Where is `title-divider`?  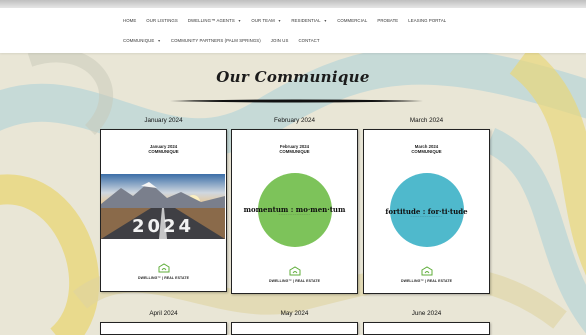 title-divider is located at coordinates (296, 101).